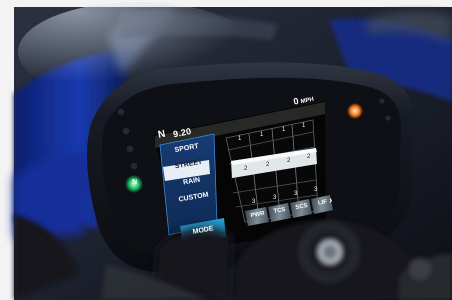 This screenshot has height=300, width=452. Describe the element at coordinates (240, 139) in the screenshot. I see `pwr-level-top: 1` at that location.